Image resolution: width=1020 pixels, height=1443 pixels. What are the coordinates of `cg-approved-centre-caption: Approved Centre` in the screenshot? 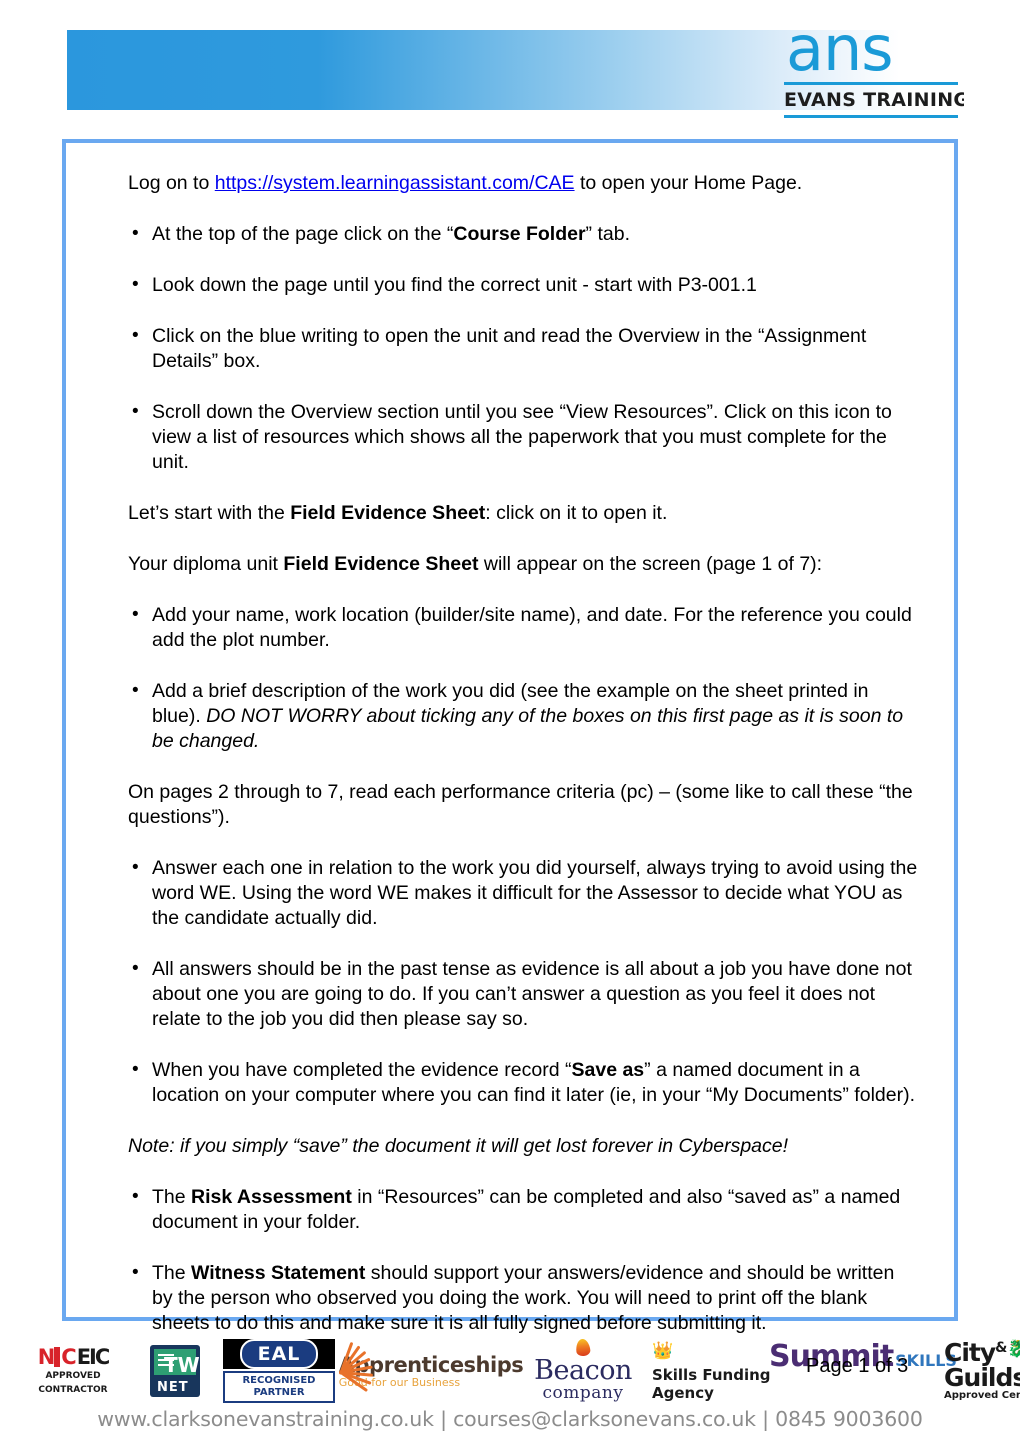 It's located at (982, 1395).